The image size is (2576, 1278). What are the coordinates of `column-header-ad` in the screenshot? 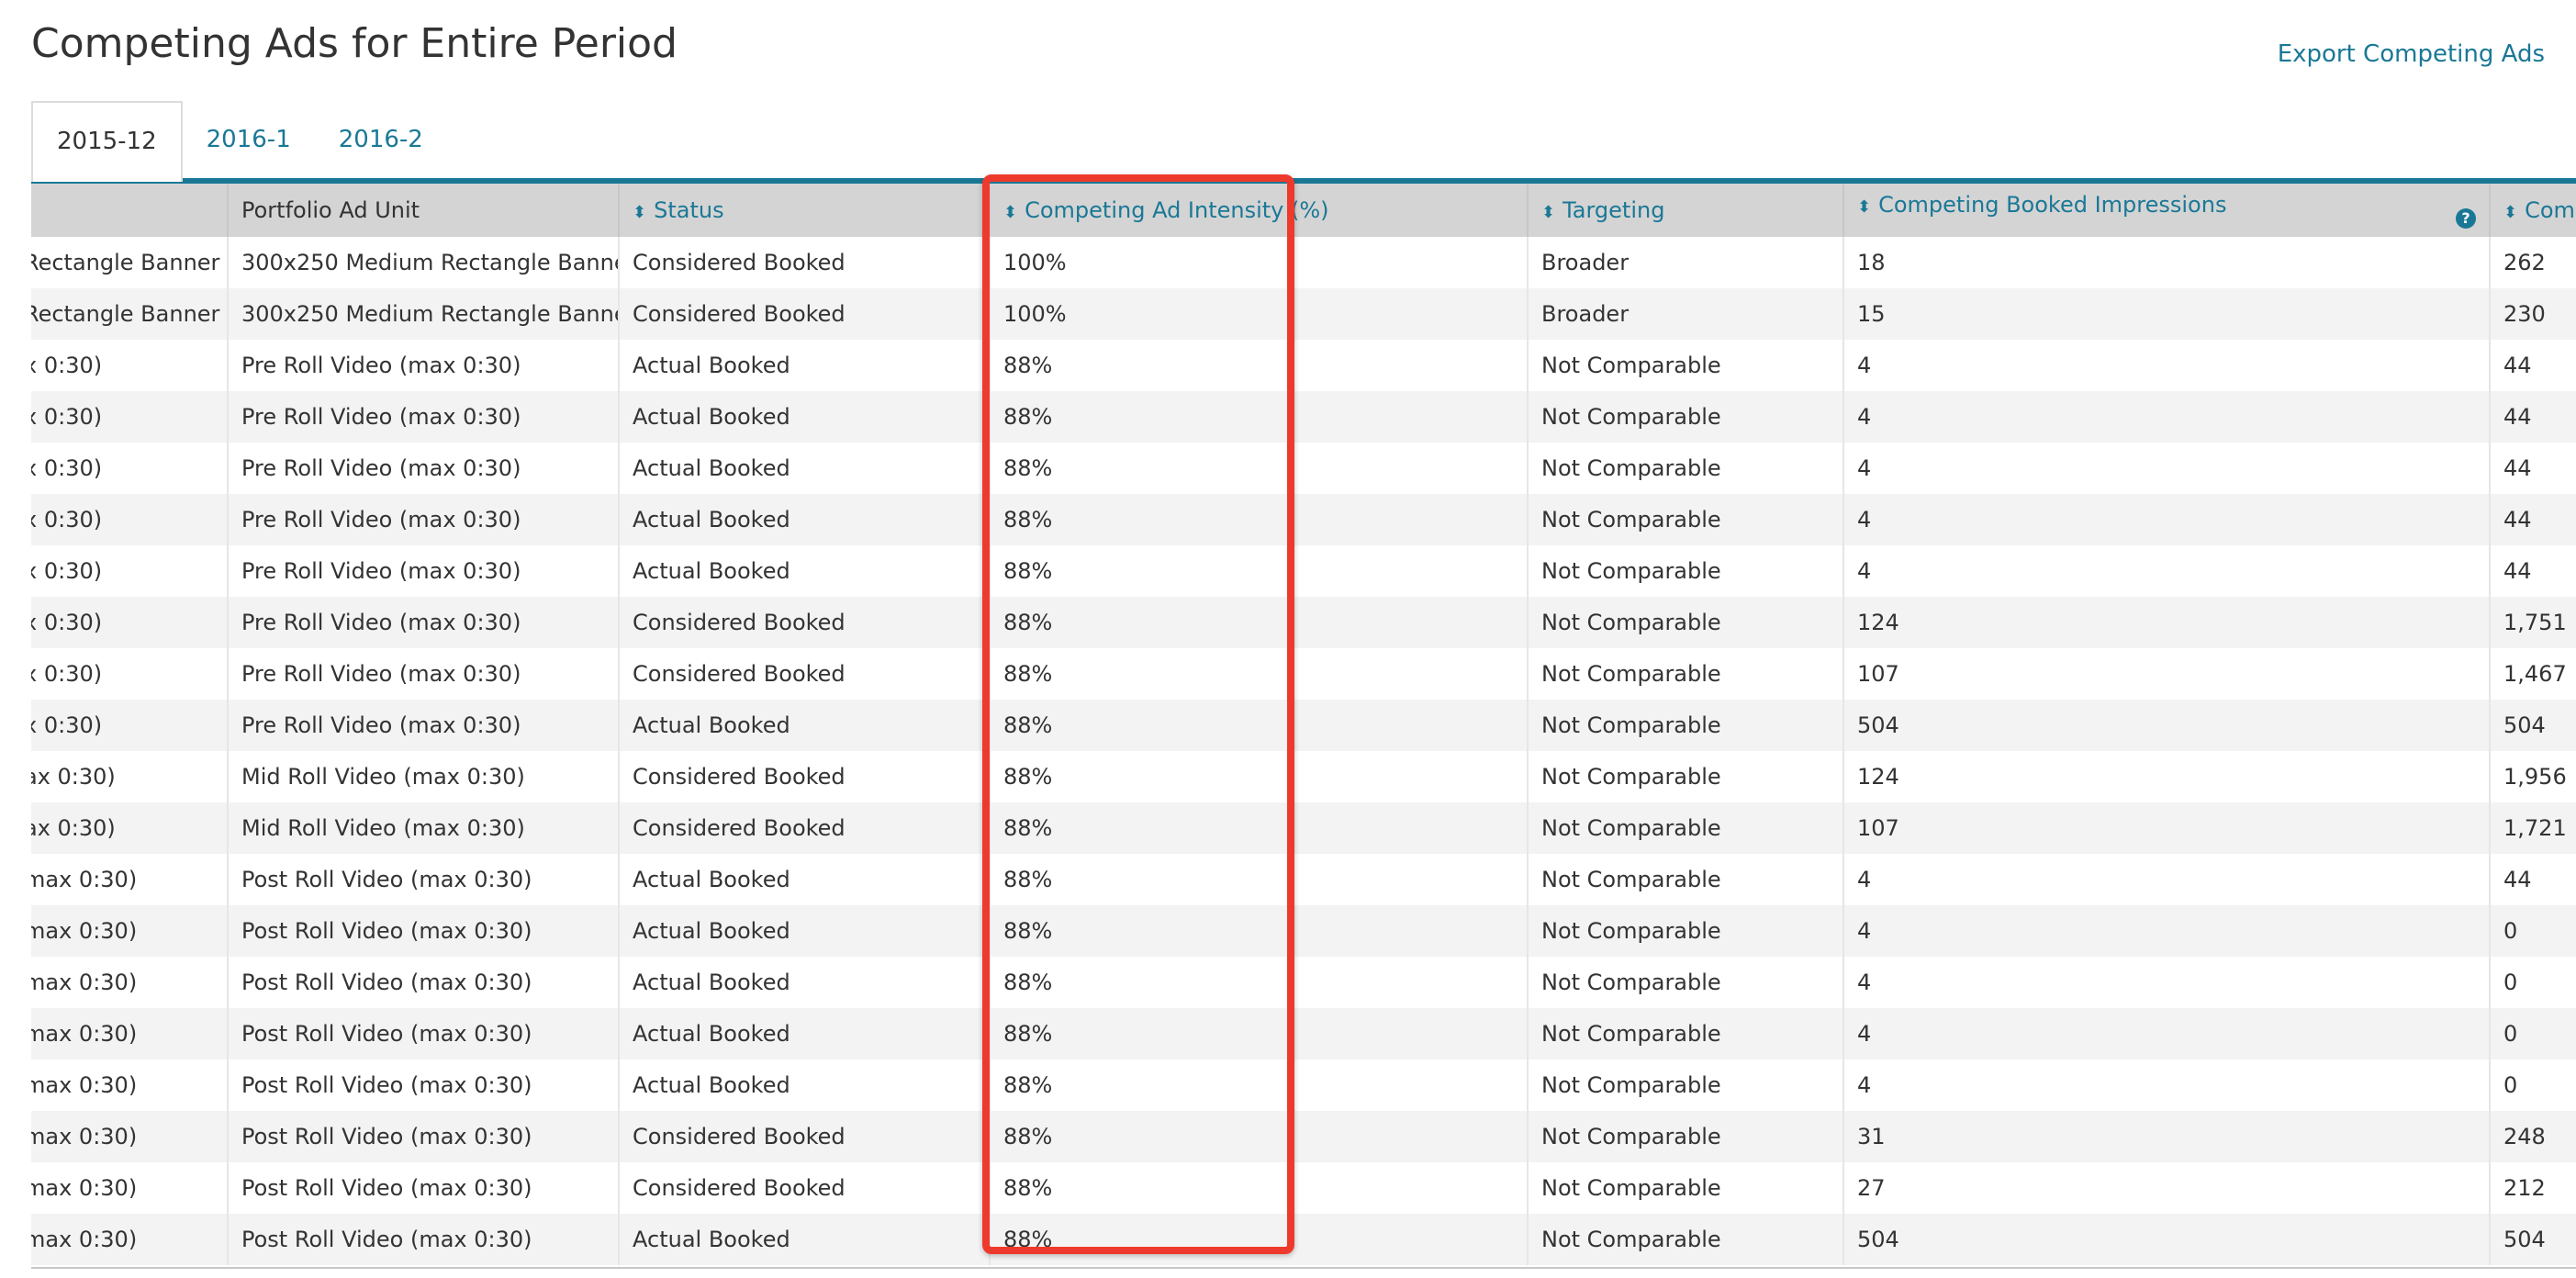 It's located at (130, 210).